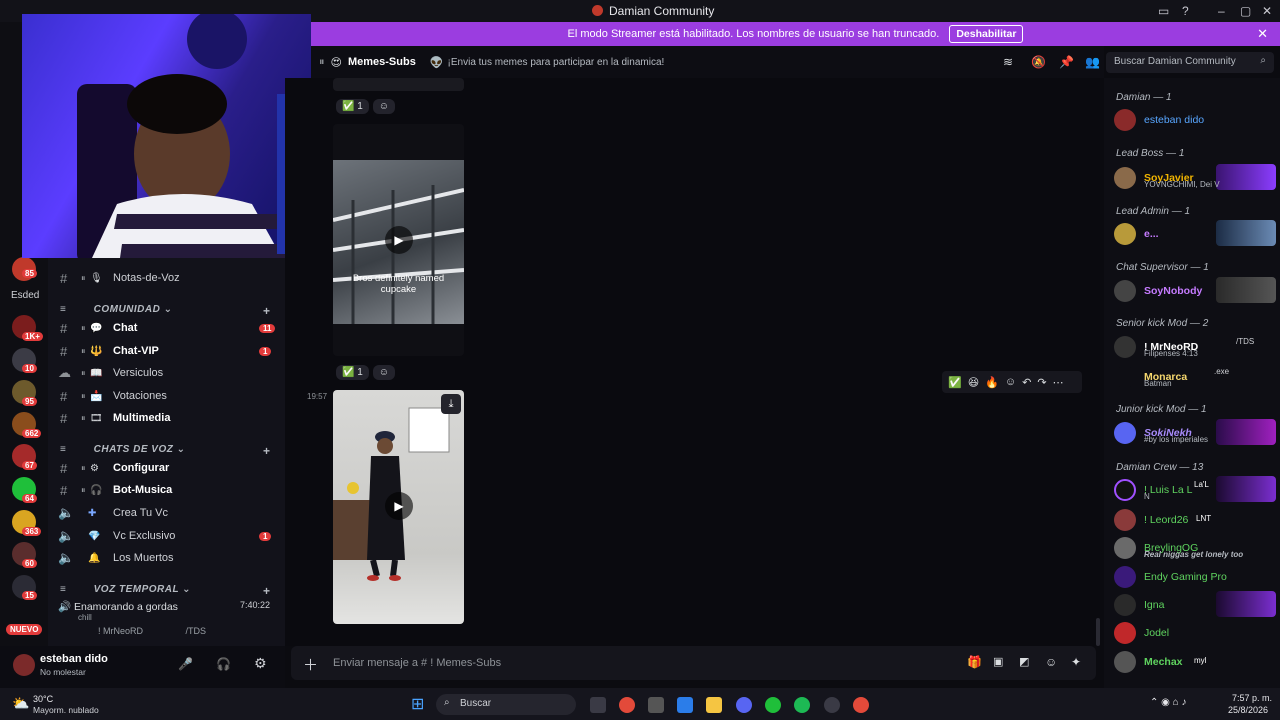 The height and width of the screenshot is (720, 1280). Describe the element at coordinates (685, 705) in the screenshot. I see `photos-icon` at that location.